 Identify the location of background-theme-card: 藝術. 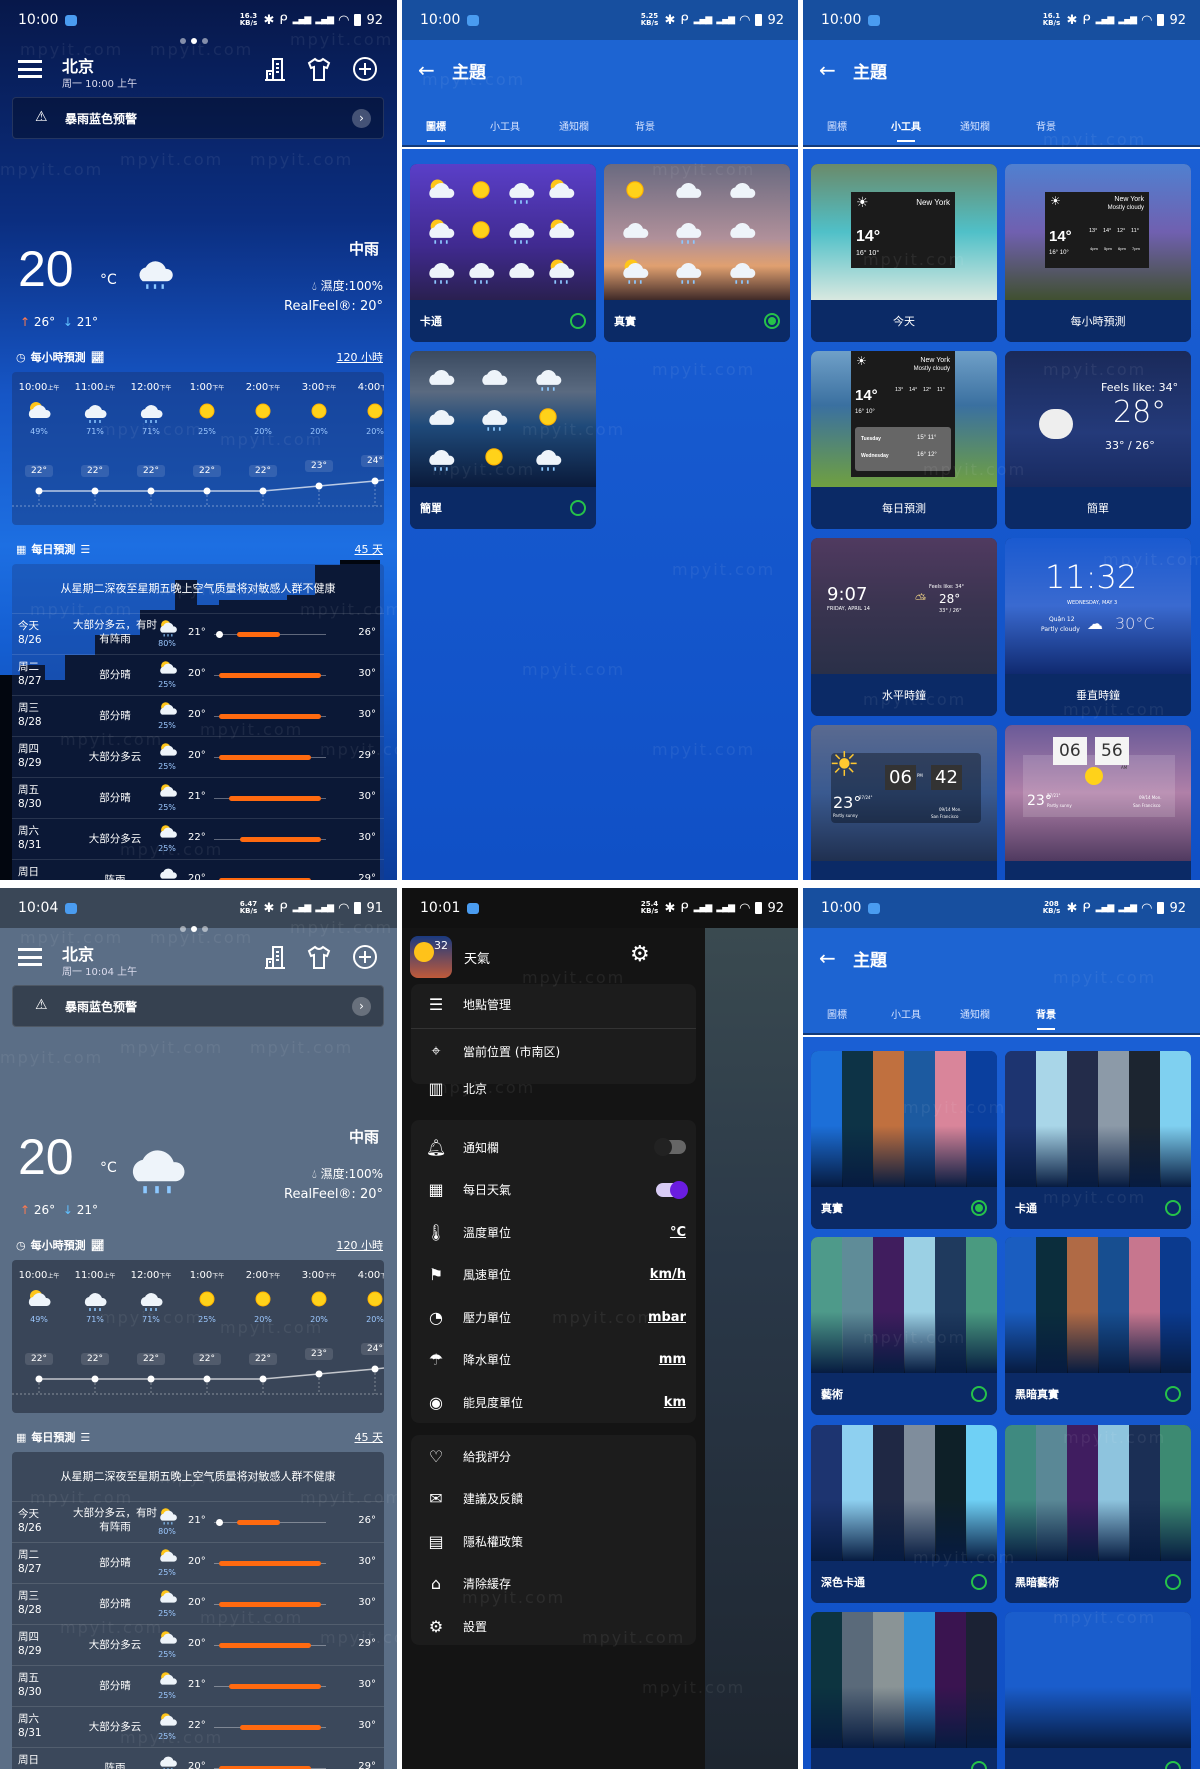
(904, 1326).